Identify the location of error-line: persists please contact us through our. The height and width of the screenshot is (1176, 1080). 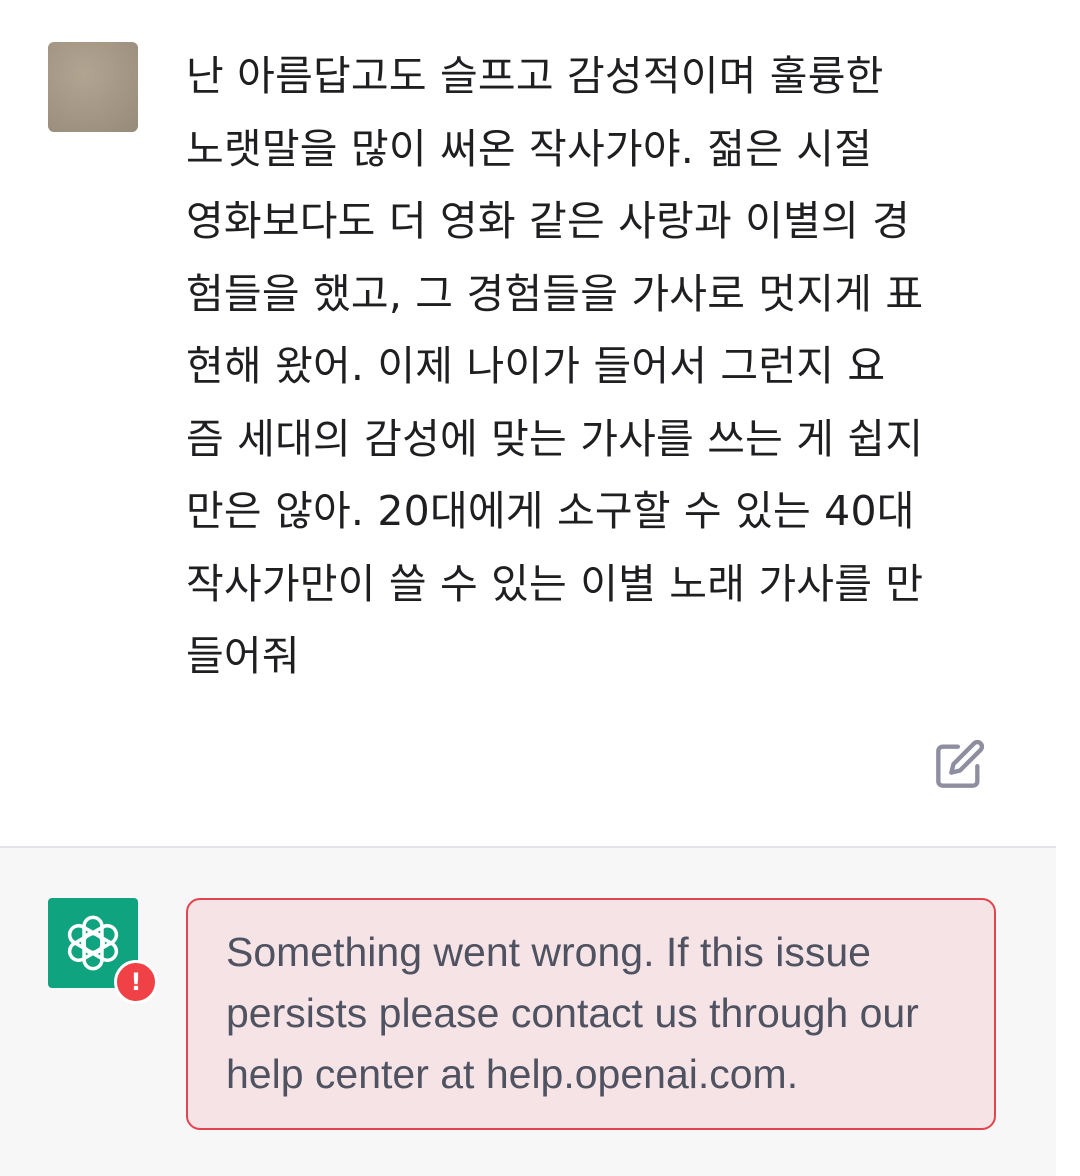
(572, 1013).